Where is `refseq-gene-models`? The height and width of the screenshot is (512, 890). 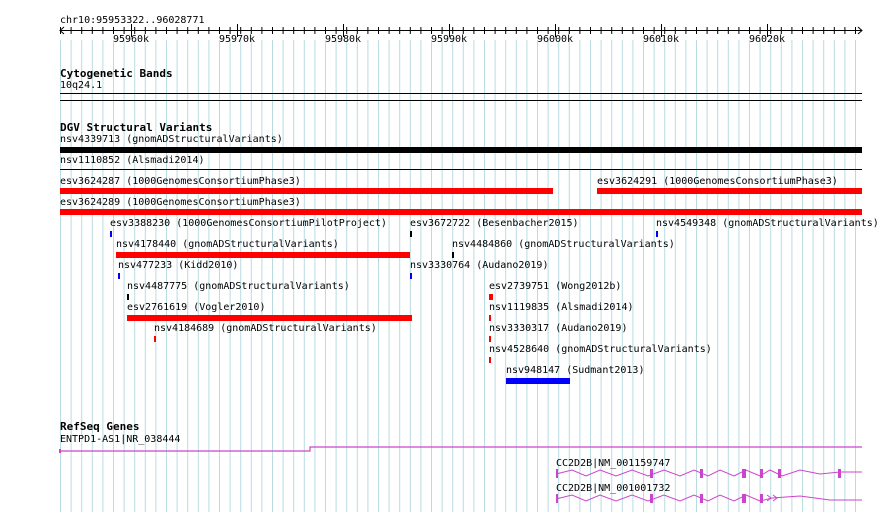 refseq-gene-models is located at coordinates (460, 474).